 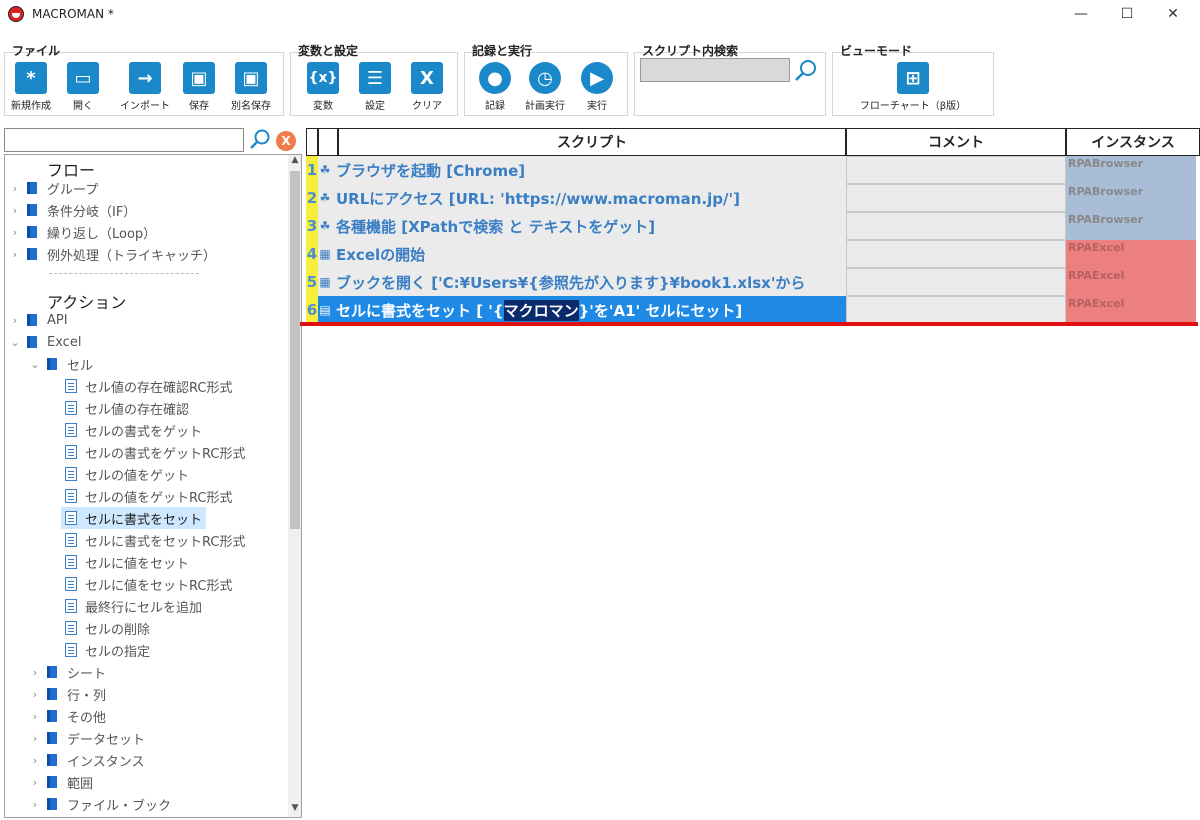 I want to click on tree-leaf-action: セルに値をセットRC形式, so click(x=148, y=584).